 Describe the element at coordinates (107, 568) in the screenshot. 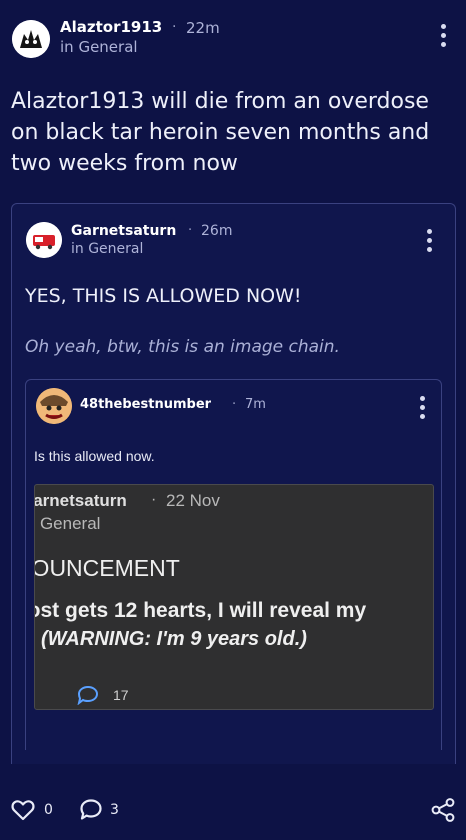

I see `screenshot-headline: ANNOUNCEMENT` at that location.